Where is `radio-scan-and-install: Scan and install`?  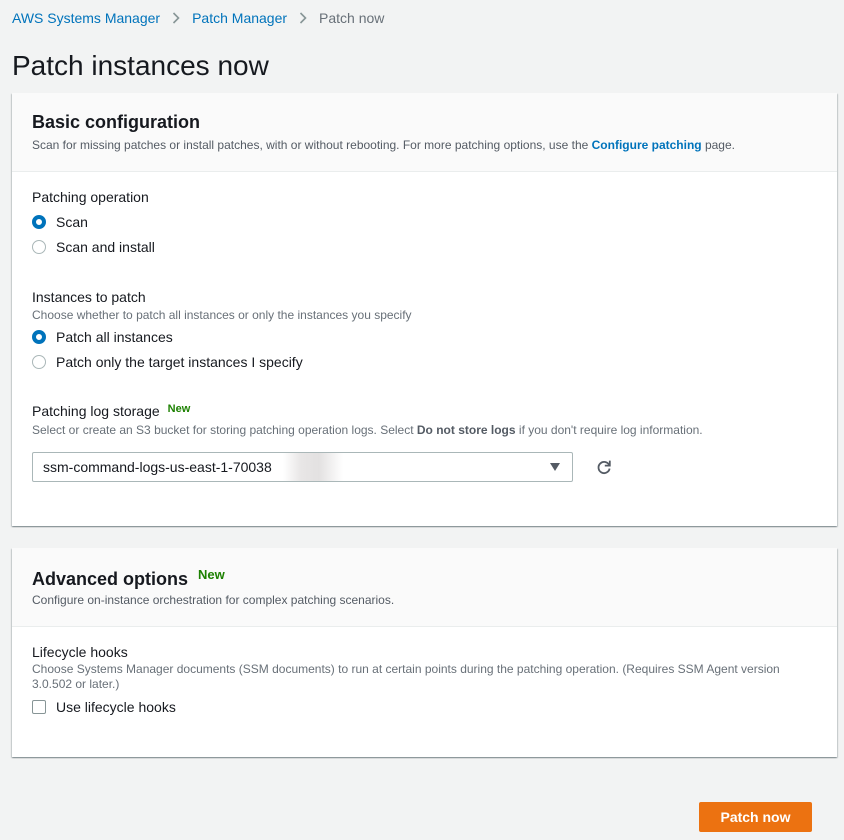
radio-scan-and-install: Scan and install is located at coordinates (93, 247).